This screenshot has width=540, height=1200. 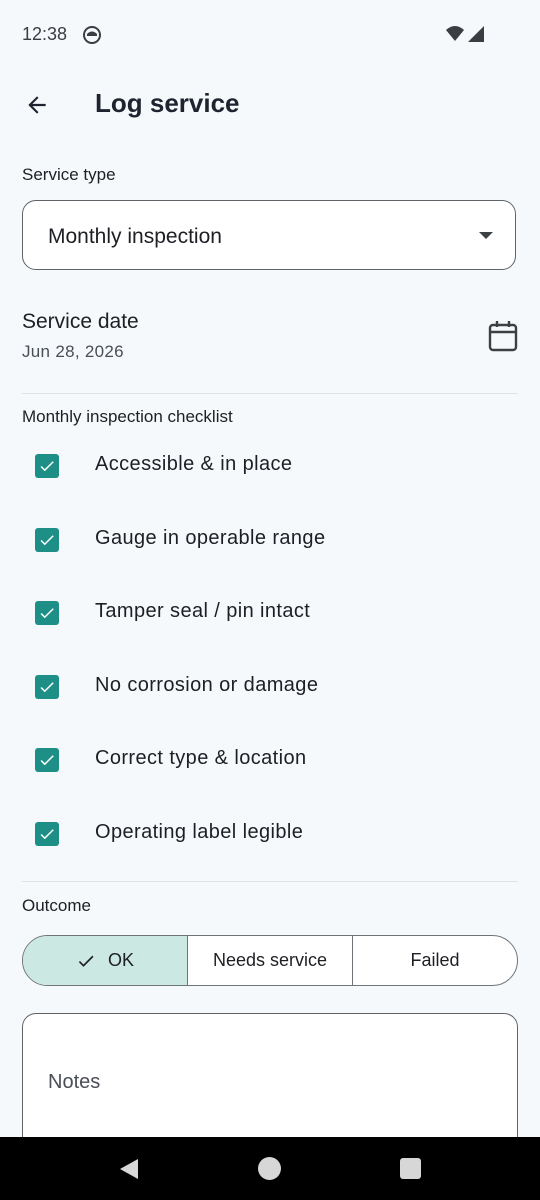 I want to click on outcome-segmented-control: OK Needs service Failed, so click(x=270, y=960).